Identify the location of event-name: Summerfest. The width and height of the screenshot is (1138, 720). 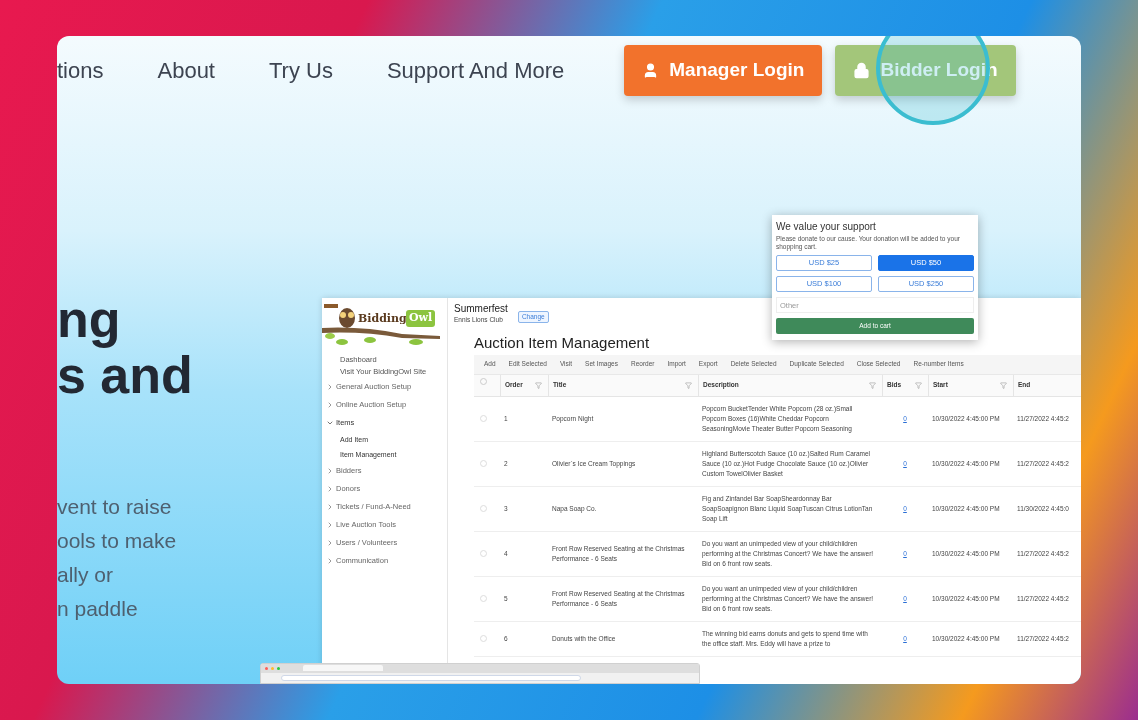
(481, 309).